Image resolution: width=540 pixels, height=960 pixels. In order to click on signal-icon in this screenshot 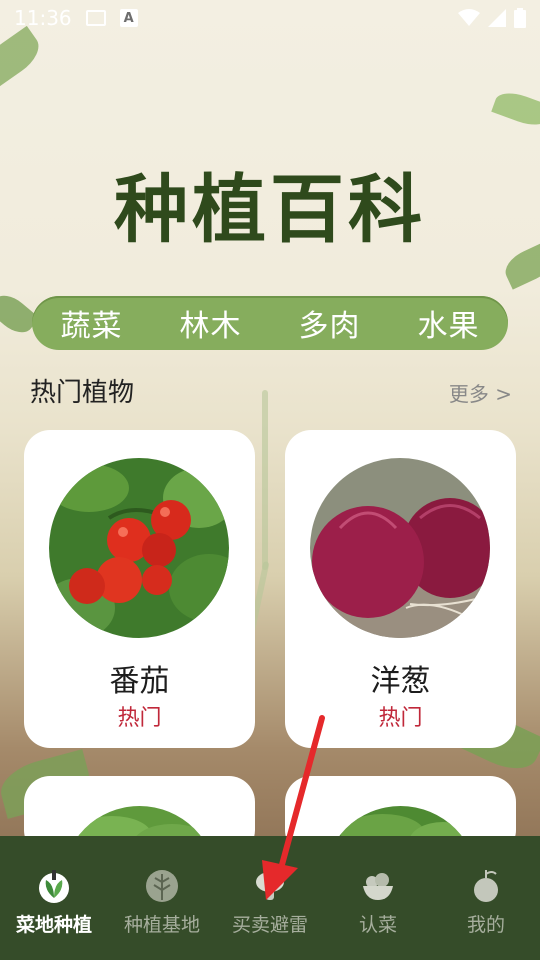, I will do `click(497, 18)`.